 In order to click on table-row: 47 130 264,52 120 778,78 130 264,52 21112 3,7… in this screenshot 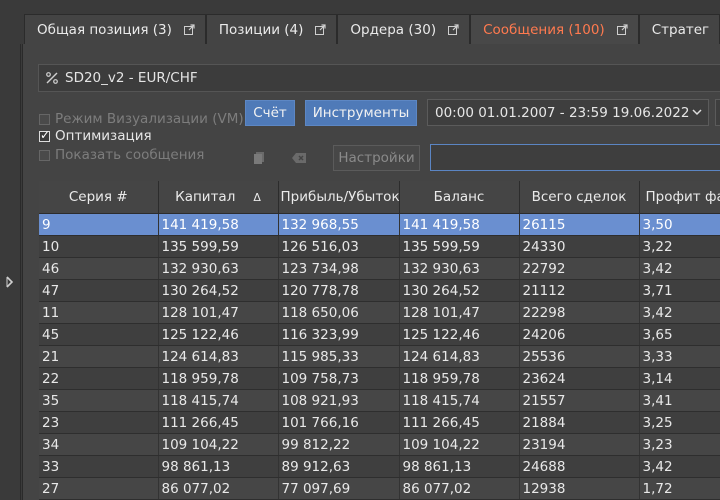, I will do `click(379, 290)`.